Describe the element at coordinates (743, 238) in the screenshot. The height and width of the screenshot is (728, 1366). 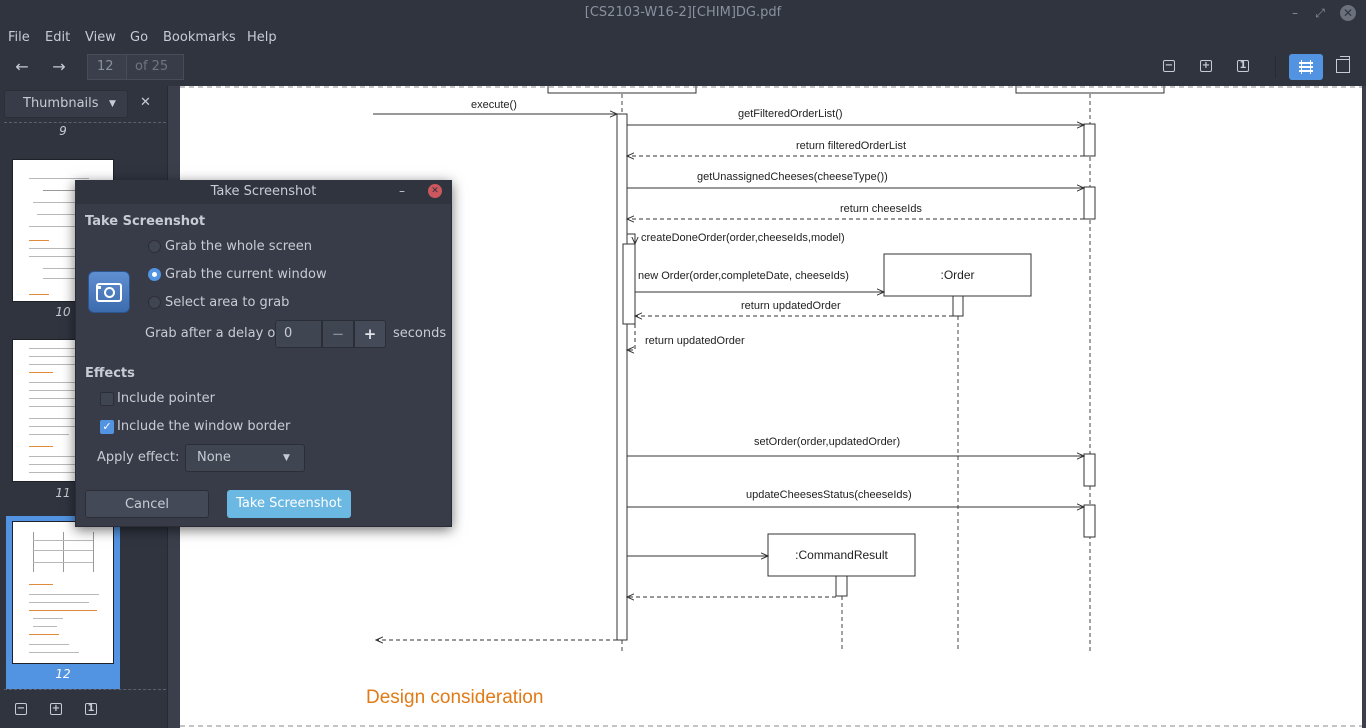
I see `msg-label: createDoneOrder(order,cheeseIds,model)` at that location.